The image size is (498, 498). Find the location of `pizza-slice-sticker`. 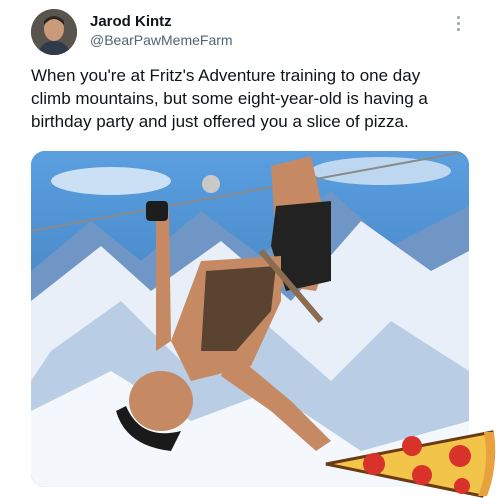

pizza-slice-sticker is located at coordinates (410, 464).